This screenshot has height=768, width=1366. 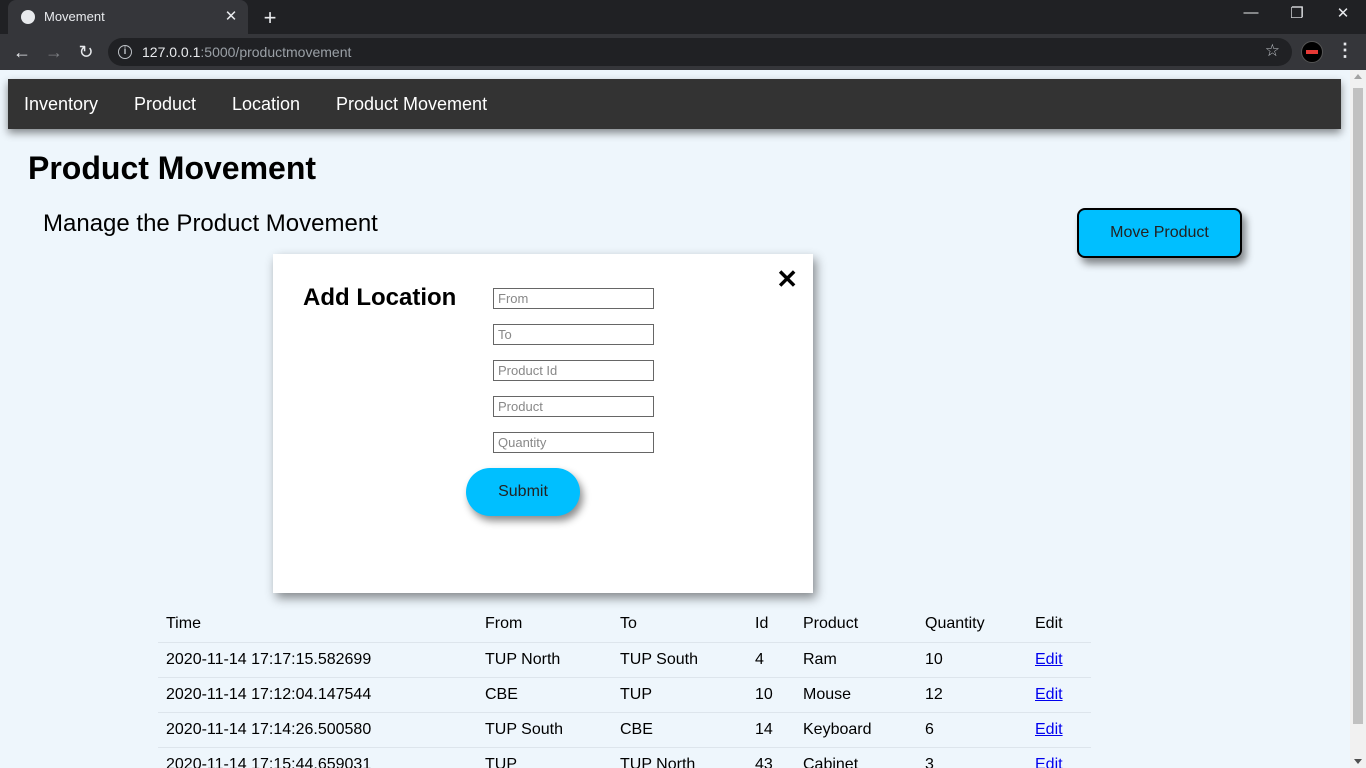 What do you see at coordinates (380, 297) in the screenshot?
I see `modal-title: Add Location` at bounding box center [380, 297].